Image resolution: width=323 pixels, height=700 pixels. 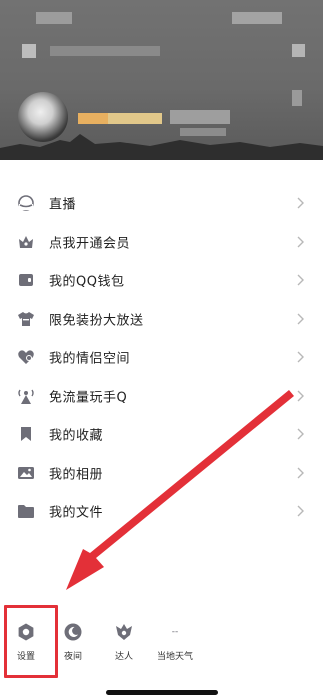 What do you see at coordinates (26, 511) in the screenshot?
I see `folder-icon` at bounding box center [26, 511].